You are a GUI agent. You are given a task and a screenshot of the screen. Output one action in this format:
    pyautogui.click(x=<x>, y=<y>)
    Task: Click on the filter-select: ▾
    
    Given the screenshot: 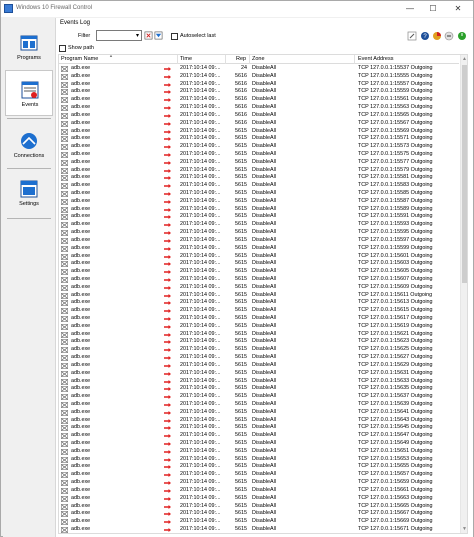 What is the action you would take?
    pyautogui.click(x=119, y=35)
    